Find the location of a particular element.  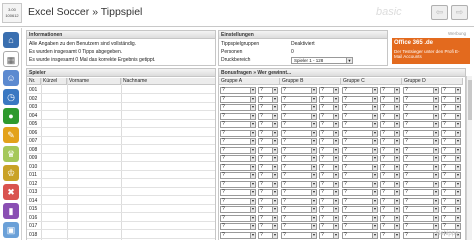

forward-button: ⇨ is located at coordinates (459, 12).